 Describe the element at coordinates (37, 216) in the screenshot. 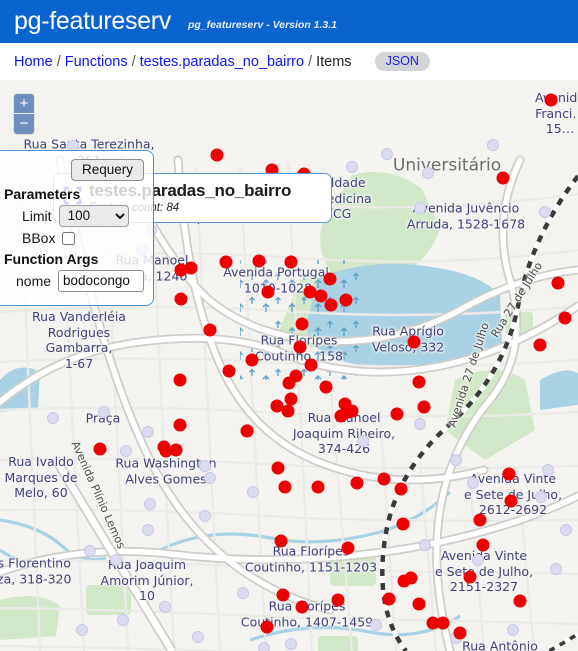

I see `limit-label: Limit` at that location.